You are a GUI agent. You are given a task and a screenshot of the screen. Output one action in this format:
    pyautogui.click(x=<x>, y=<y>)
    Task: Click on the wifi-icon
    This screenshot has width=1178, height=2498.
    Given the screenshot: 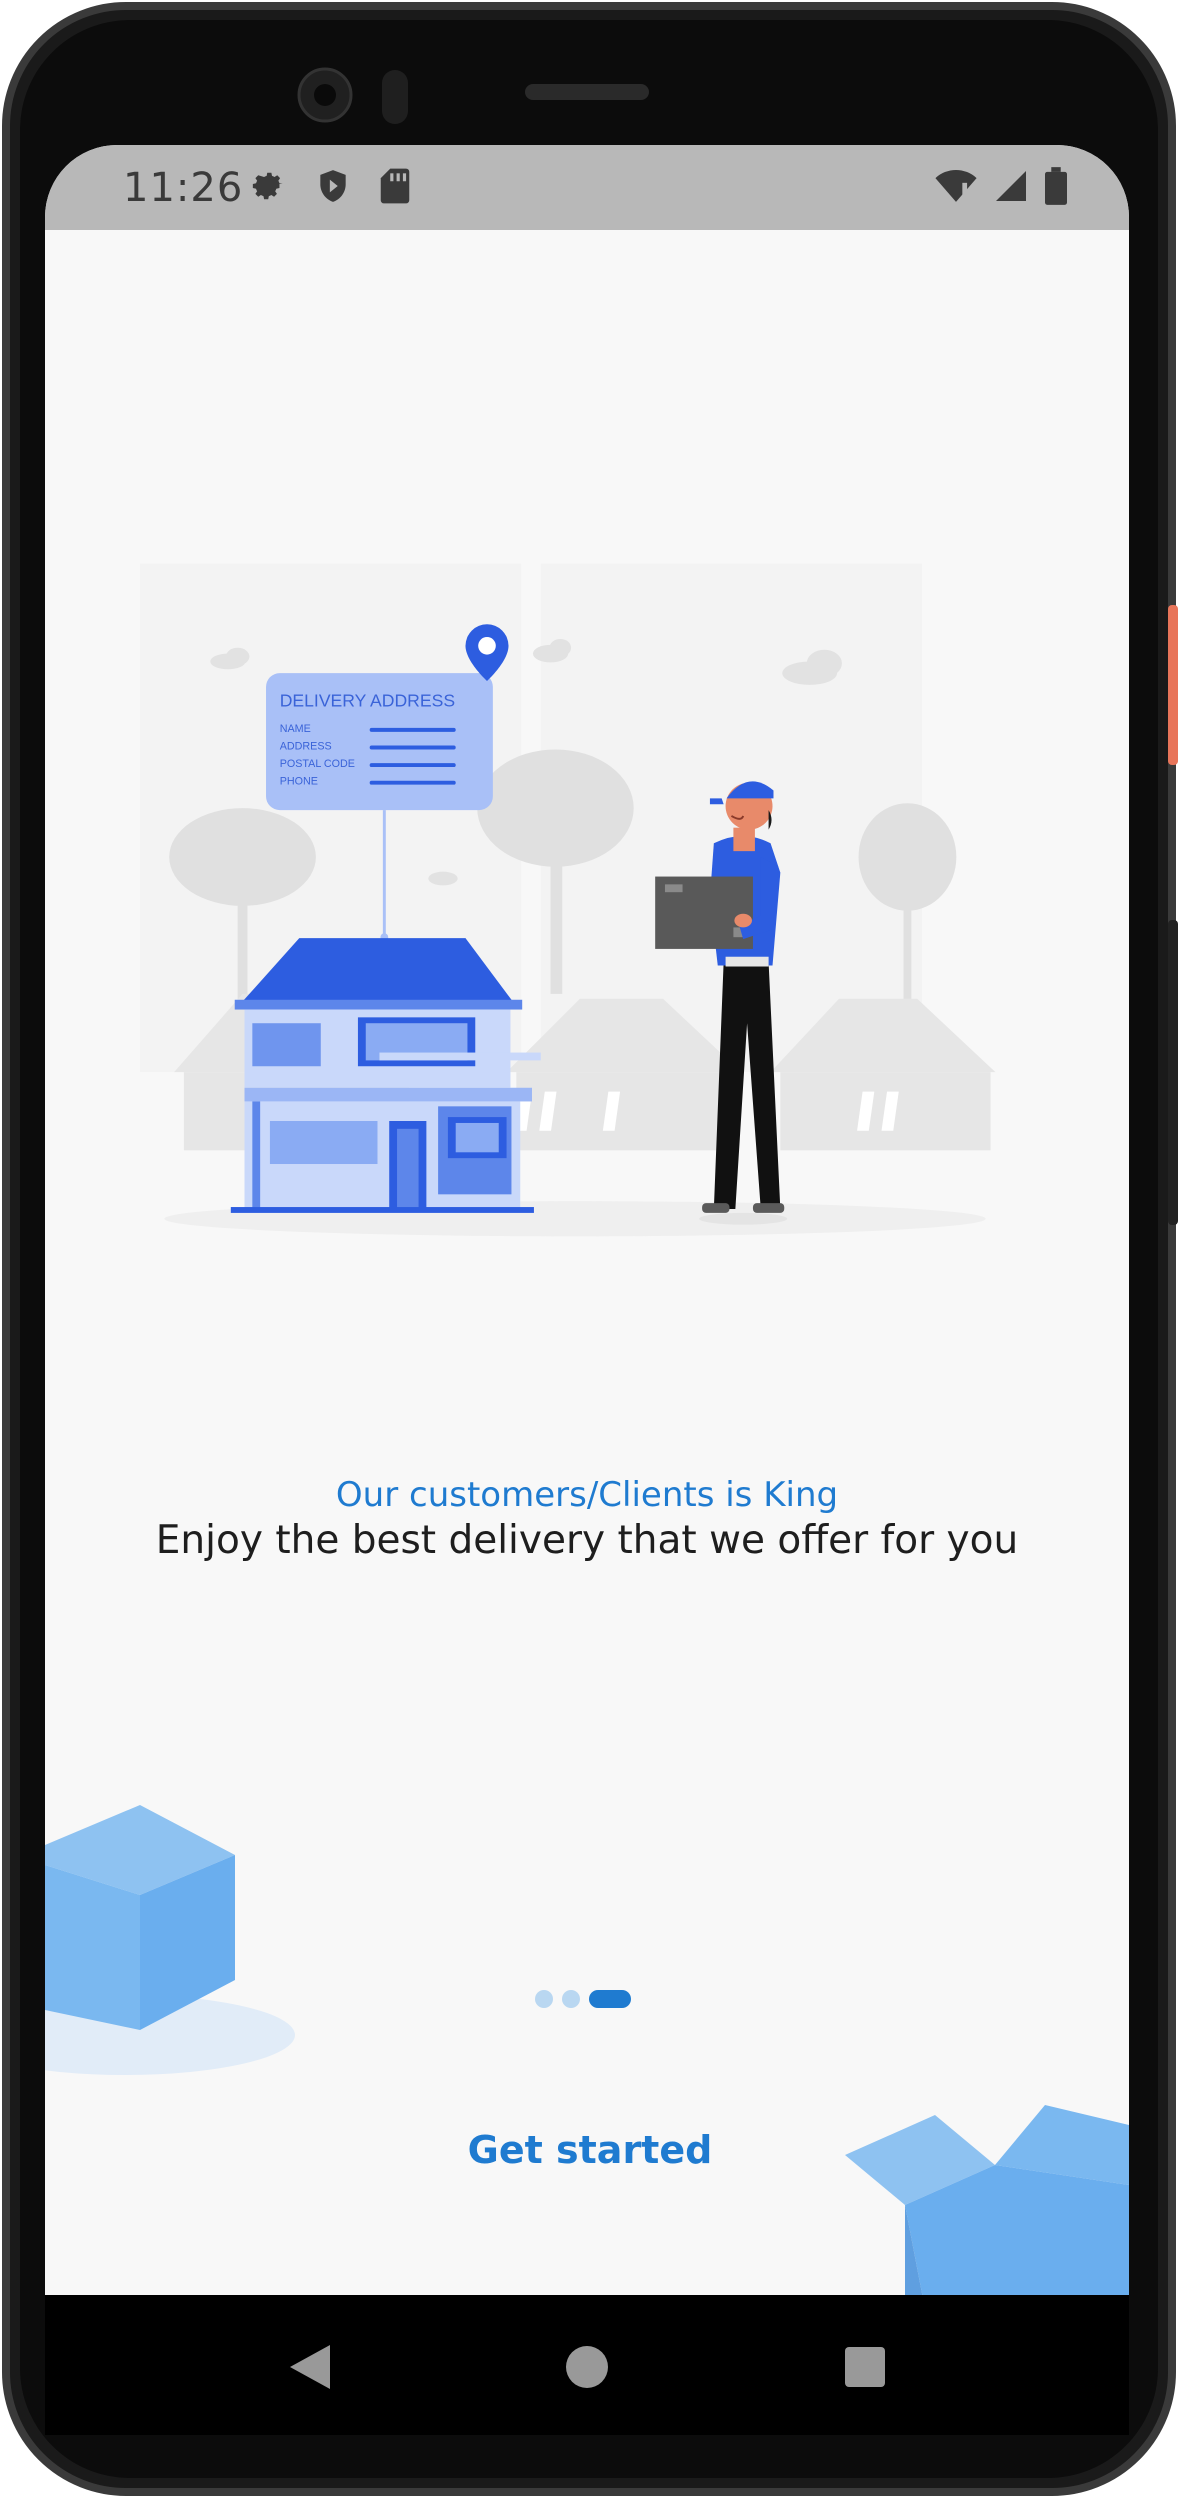 What is the action you would take?
    pyautogui.click(x=956, y=188)
    